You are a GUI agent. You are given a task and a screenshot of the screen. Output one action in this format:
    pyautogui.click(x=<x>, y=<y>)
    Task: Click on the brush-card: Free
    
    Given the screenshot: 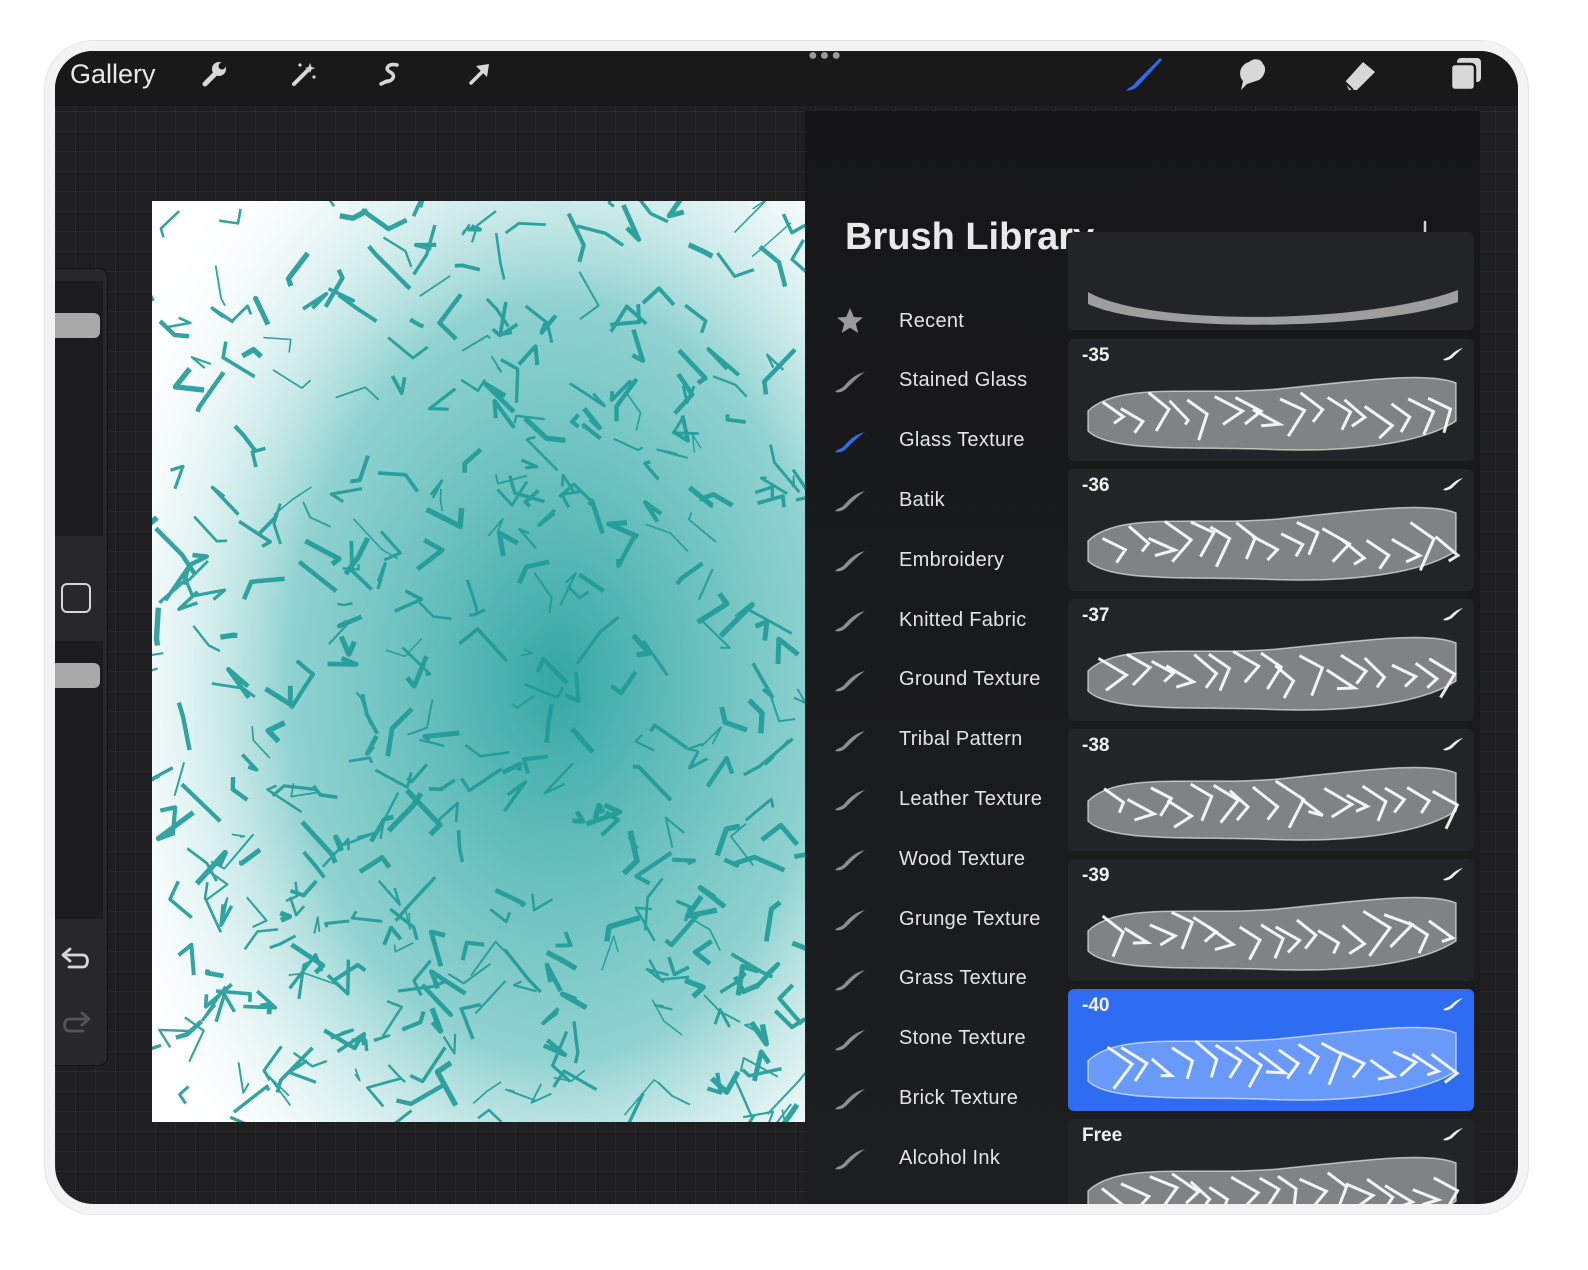 What is the action you would take?
    pyautogui.click(x=1271, y=1161)
    